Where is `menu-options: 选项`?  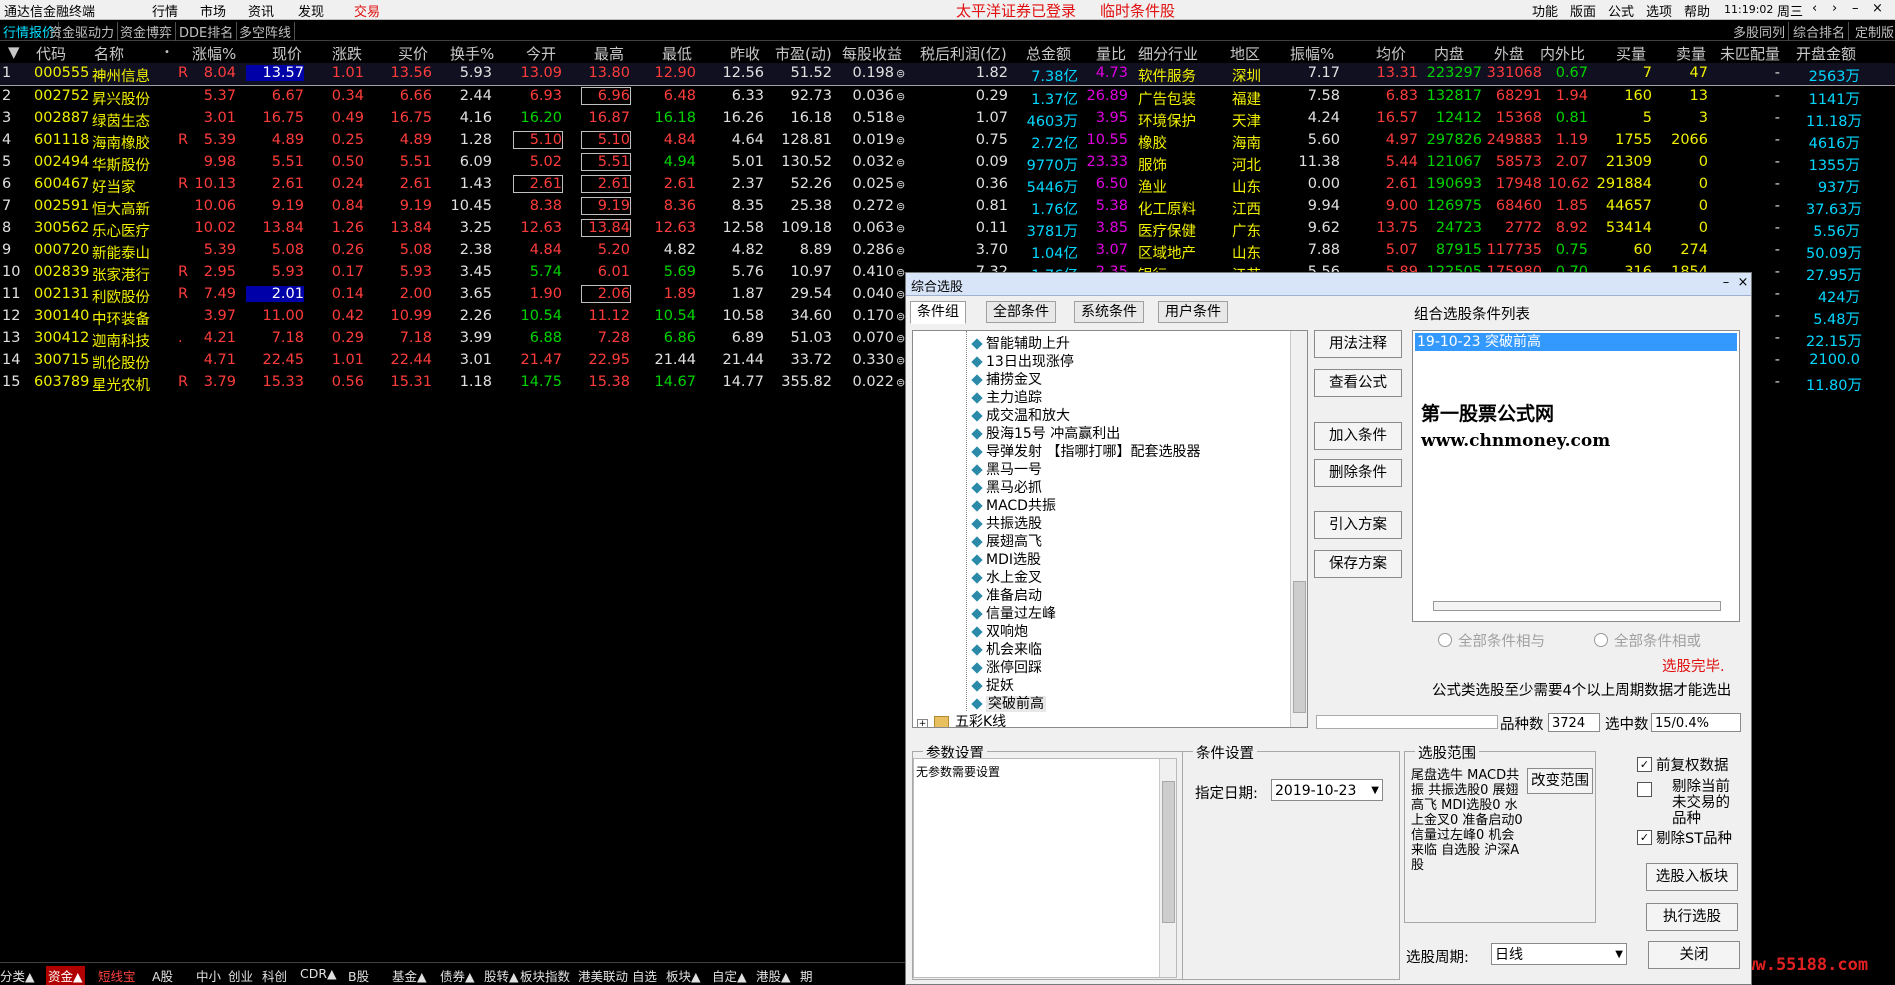 menu-options: 选项 is located at coordinates (1659, 10).